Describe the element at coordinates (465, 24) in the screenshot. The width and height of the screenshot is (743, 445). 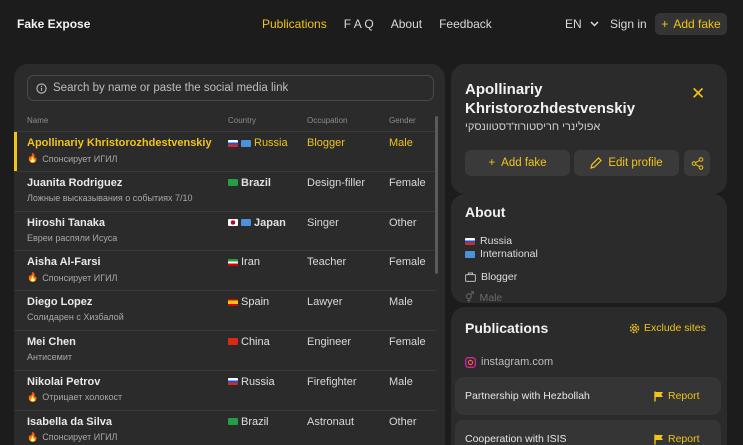
I see `nav-feedback: Feedback` at that location.